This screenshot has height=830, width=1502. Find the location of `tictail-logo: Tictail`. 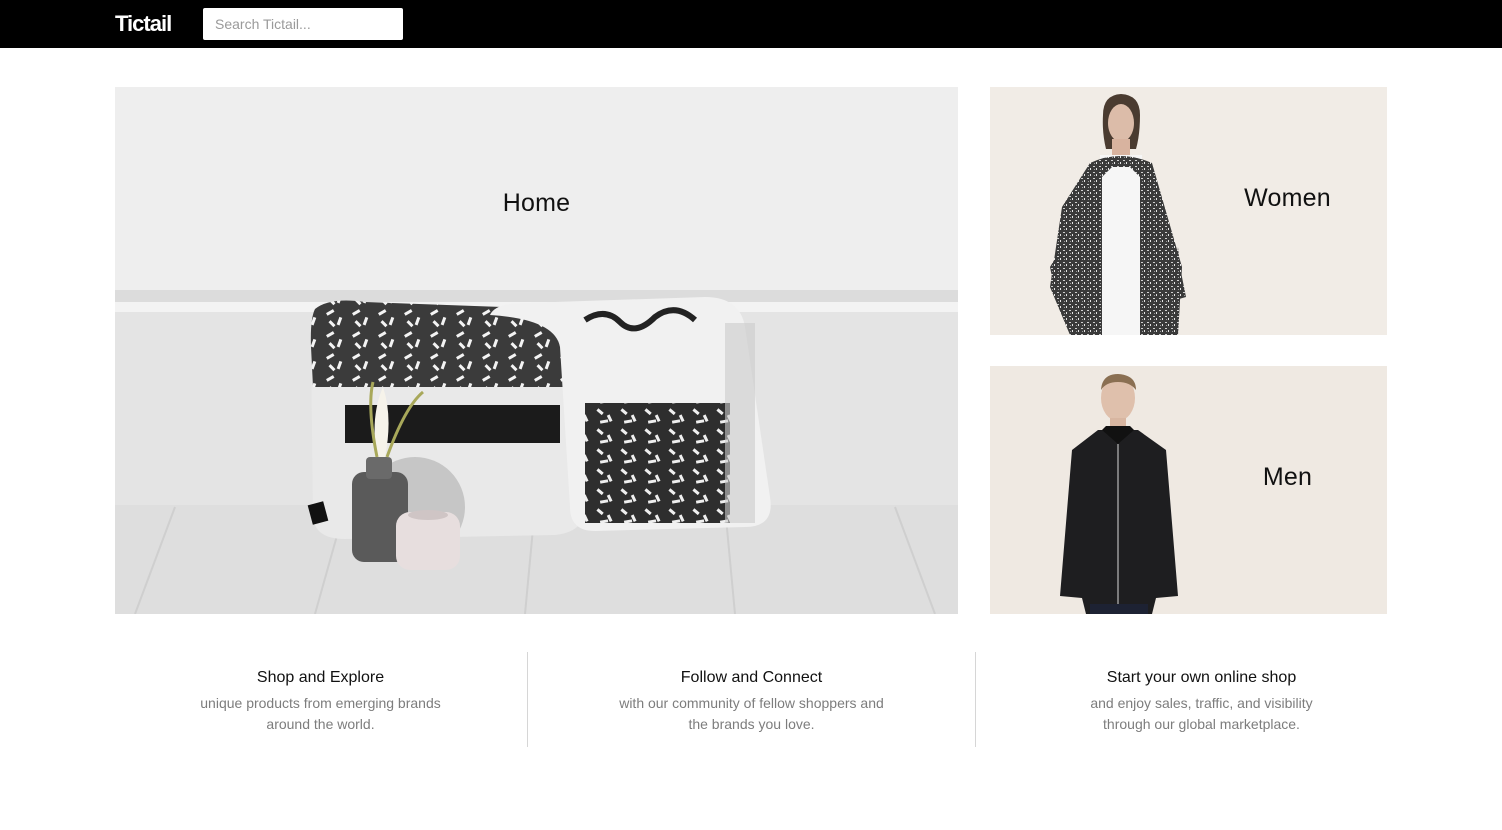

tictail-logo: Tictail is located at coordinates (143, 24).